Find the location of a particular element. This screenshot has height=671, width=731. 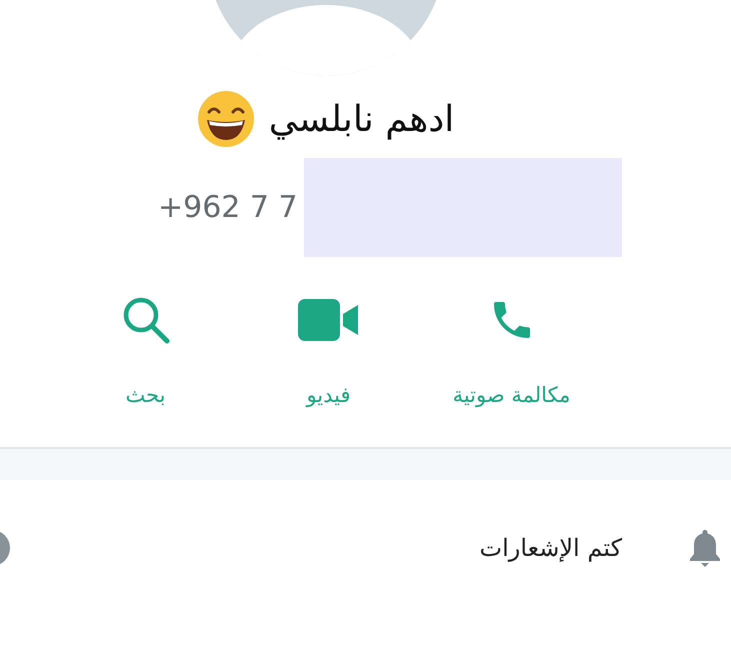

grinning-emoji-icon is located at coordinates (225, 119).